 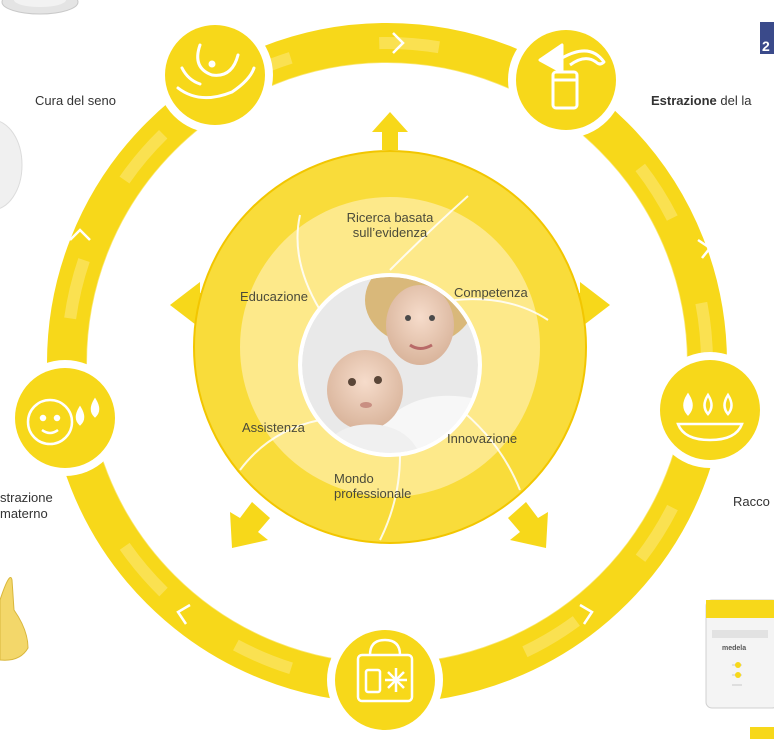 What do you see at coordinates (762, 733) in the screenshot?
I see `bottom-right-product-fragment` at bounding box center [762, 733].